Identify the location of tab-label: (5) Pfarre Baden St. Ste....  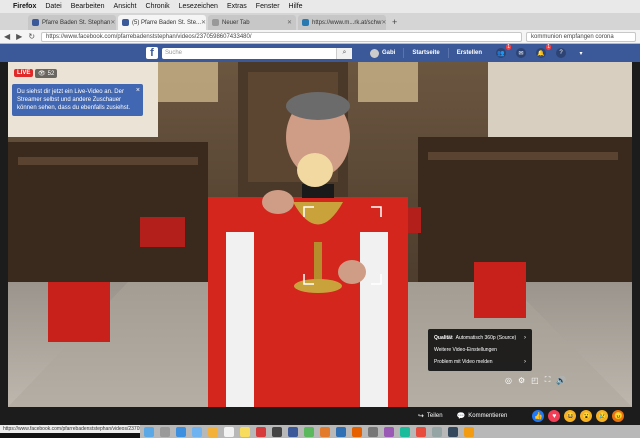
(167, 22).